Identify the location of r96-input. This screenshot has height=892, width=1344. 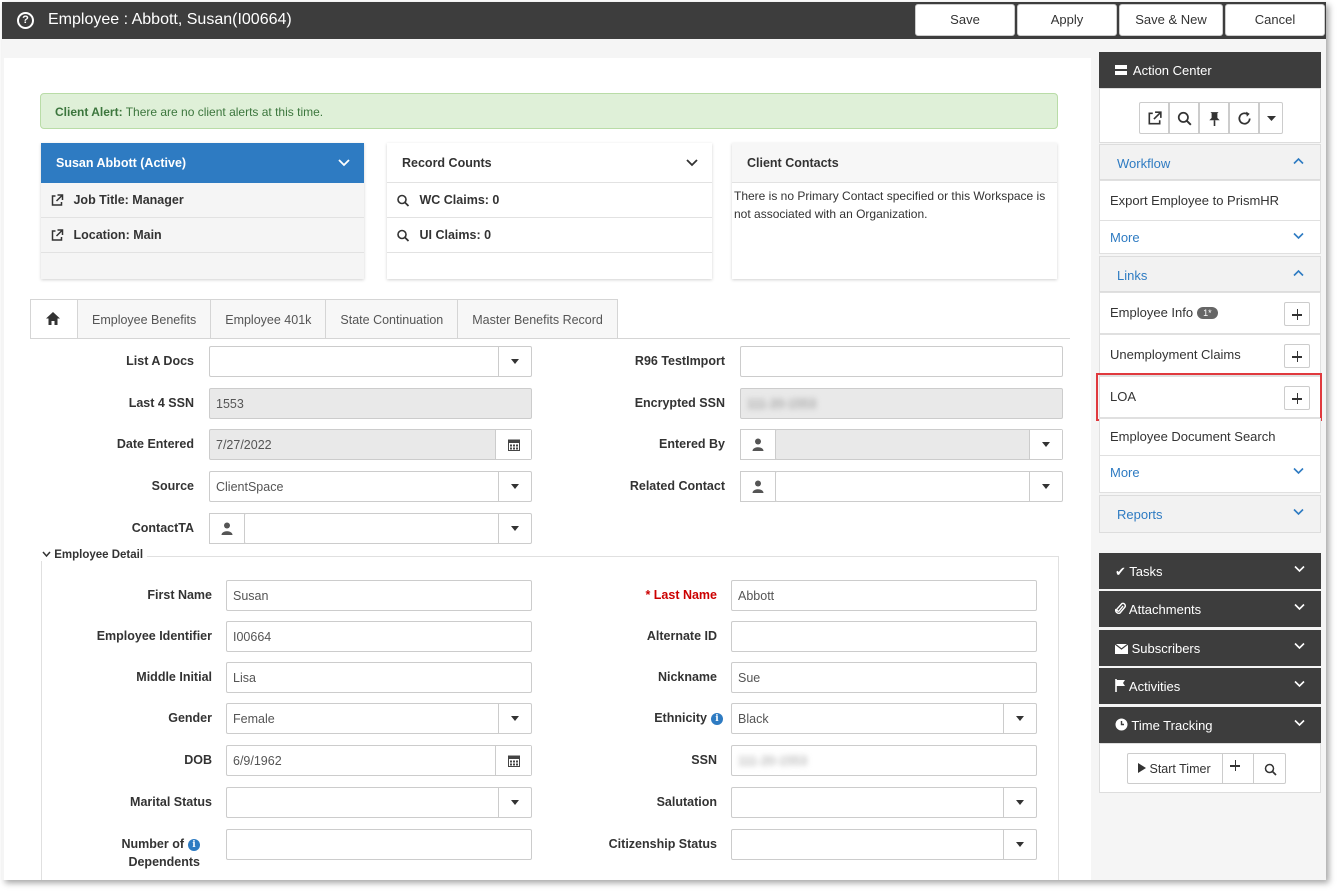
(901, 361).